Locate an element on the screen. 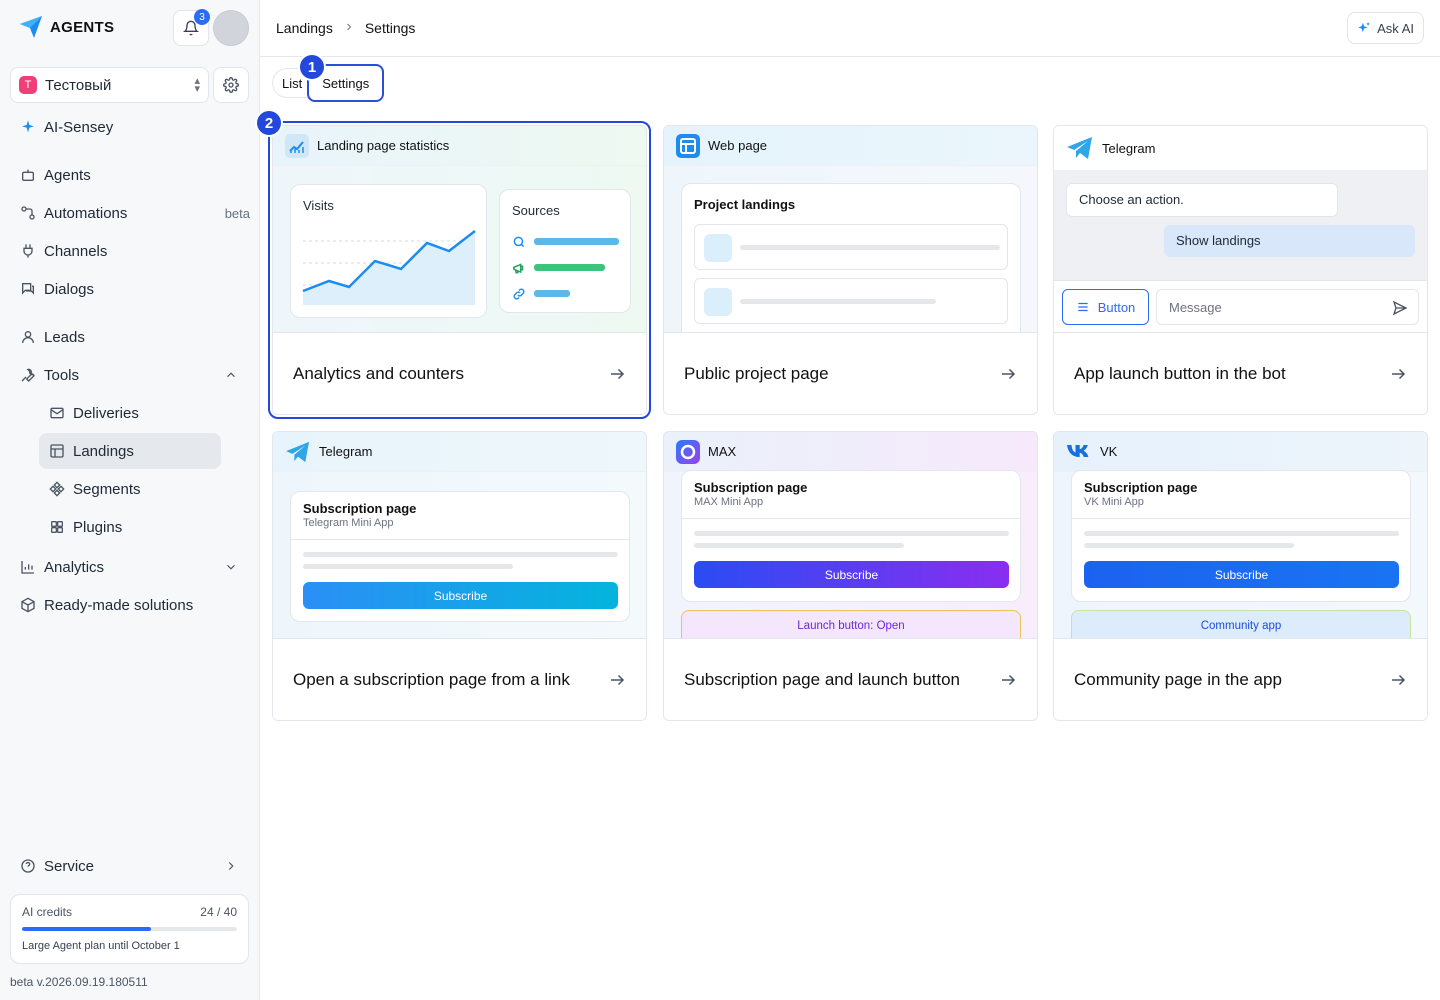 The width and height of the screenshot is (1440, 1000). quick-reply-button: Show landings is located at coordinates (1289, 241).